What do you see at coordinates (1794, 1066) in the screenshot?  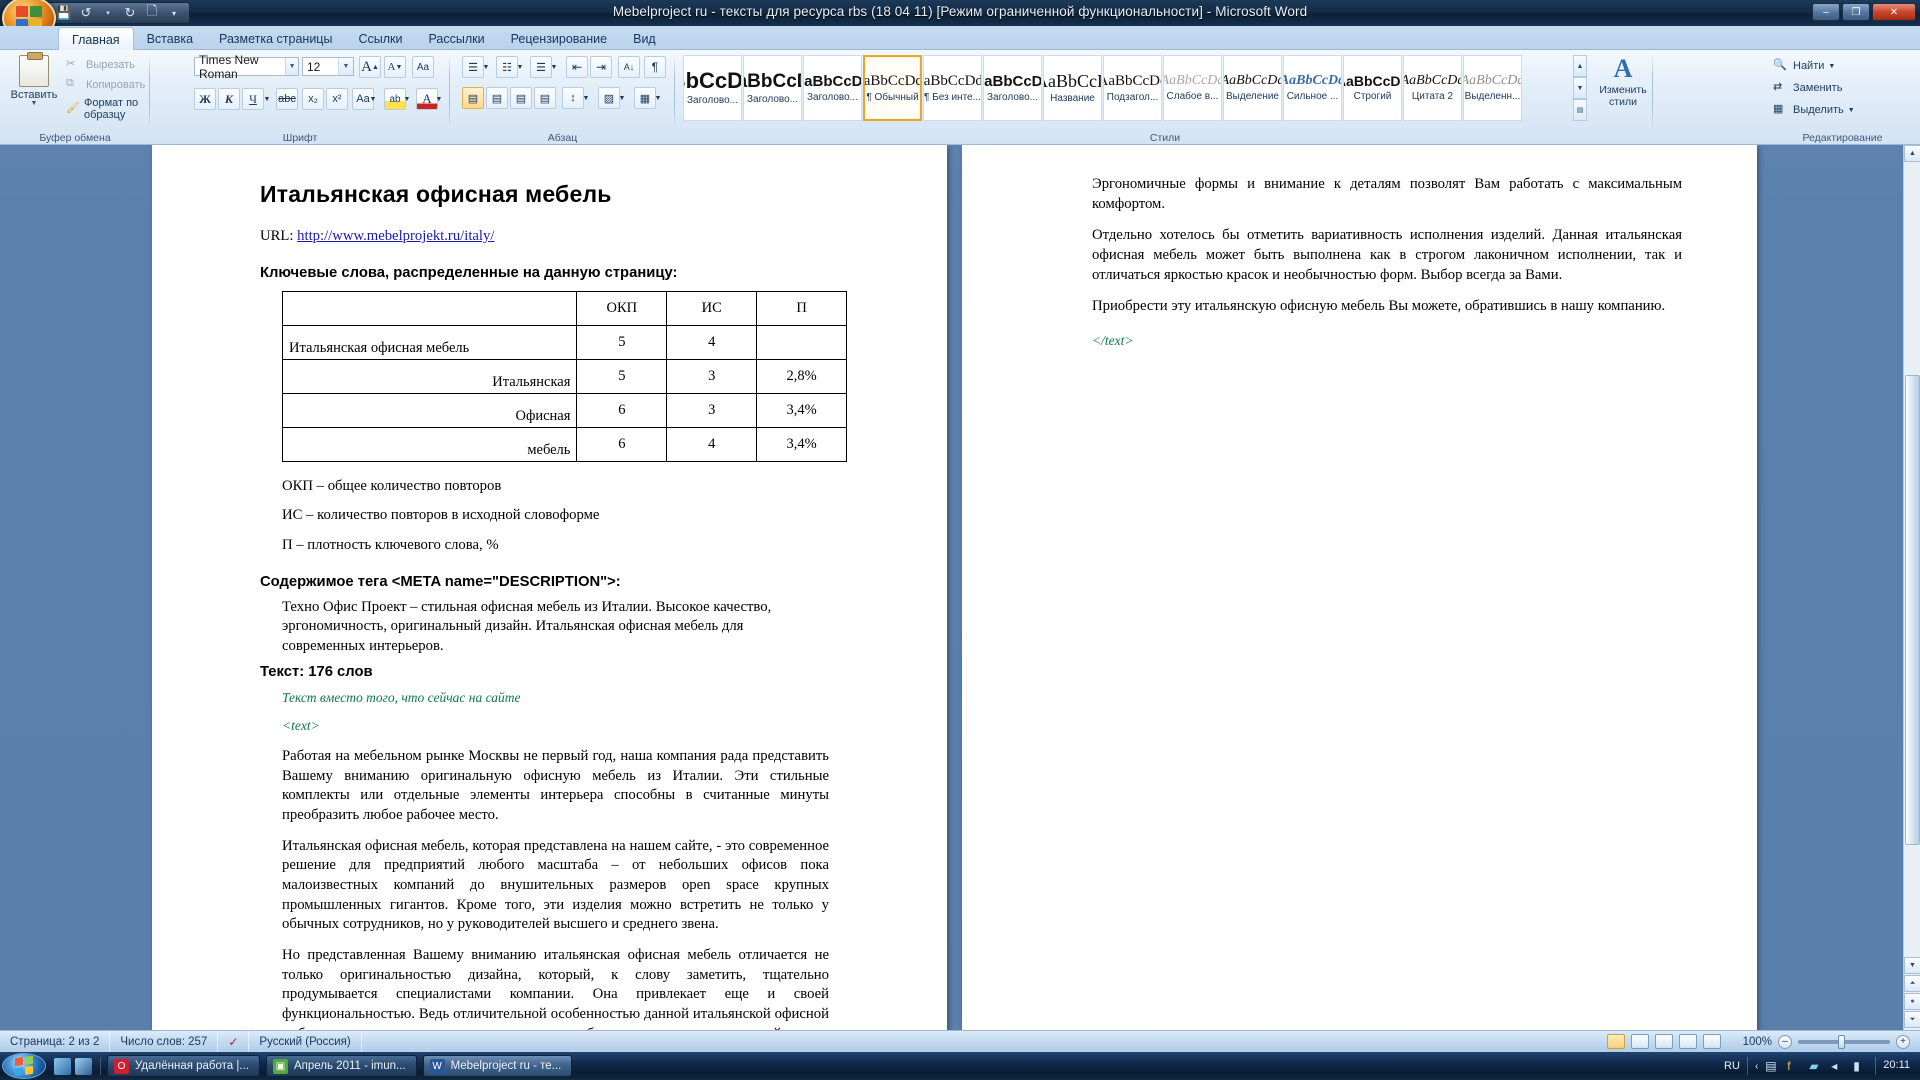 I see `flash-icon: f` at bounding box center [1794, 1066].